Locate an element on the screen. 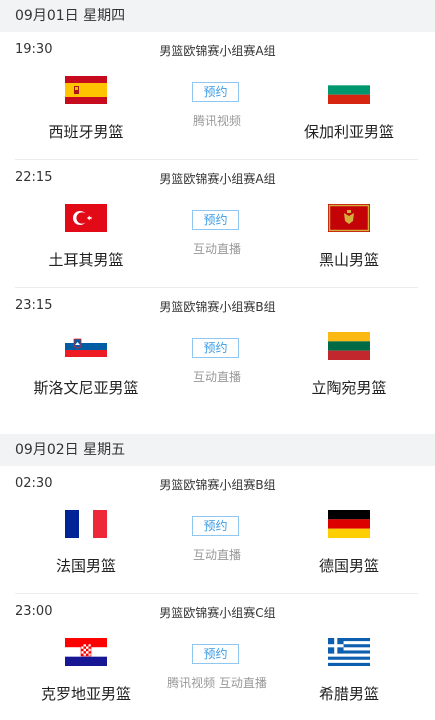 The image size is (435, 720). lithuania-flag-icon is located at coordinates (349, 346).